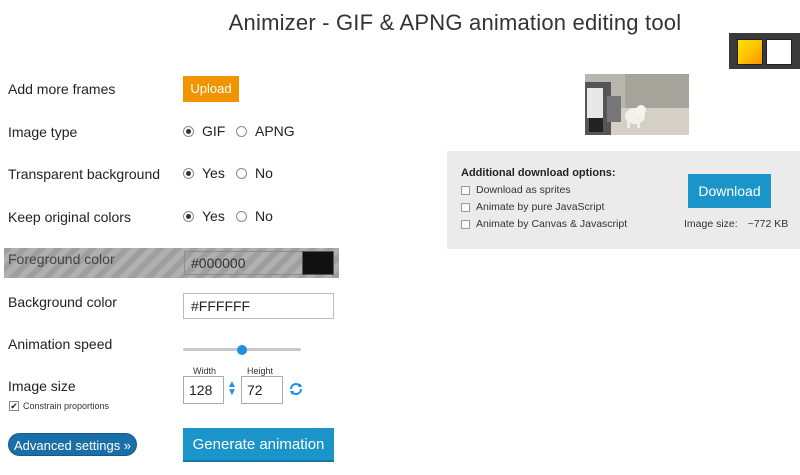 Image resolution: width=800 pixels, height=475 pixels. Describe the element at coordinates (275, 131) in the screenshot. I see `radio-label-apng: APNG` at that location.